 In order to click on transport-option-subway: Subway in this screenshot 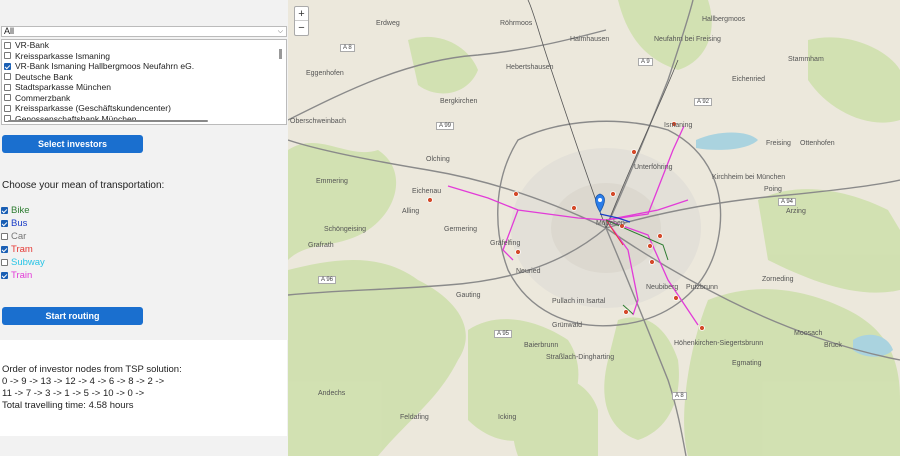, I will do `click(23, 262)`.